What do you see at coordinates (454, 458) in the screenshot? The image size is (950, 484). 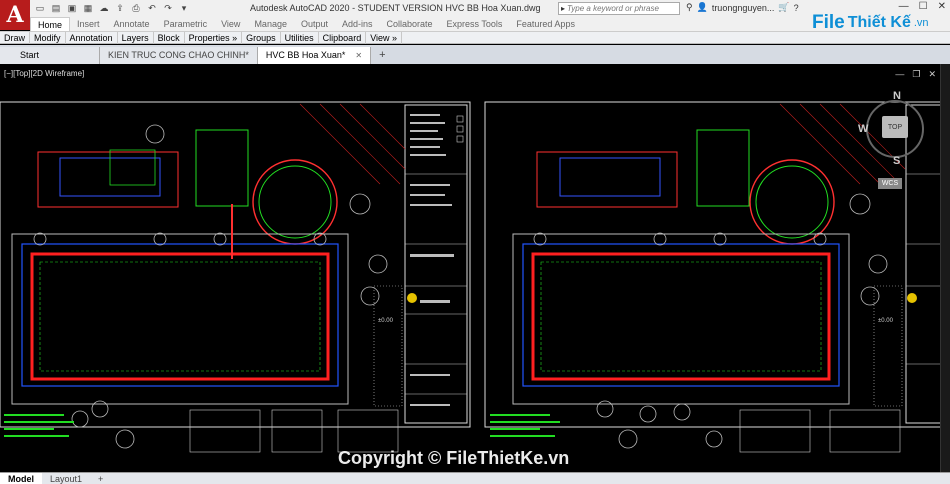 I see `copyright-watermark: Copyright © FileThietKe.vn` at bounding box center [454, 458].